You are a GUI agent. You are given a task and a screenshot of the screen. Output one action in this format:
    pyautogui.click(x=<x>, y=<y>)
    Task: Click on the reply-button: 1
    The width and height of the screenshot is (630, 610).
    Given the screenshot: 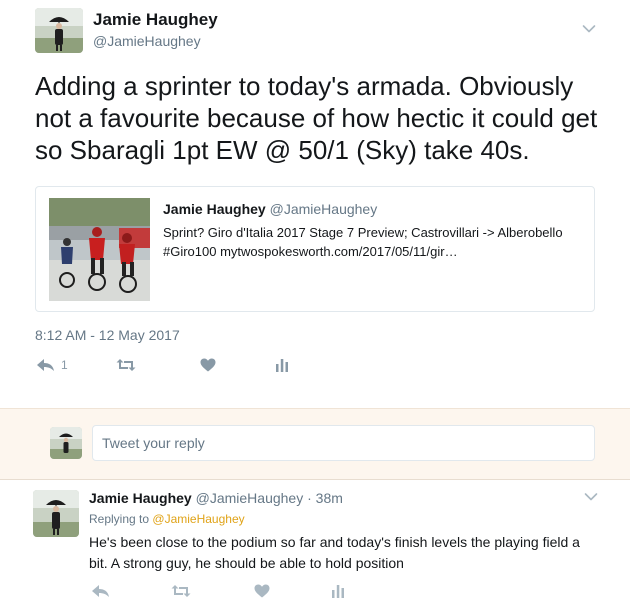 What is the action you would take?
    pyautogui.click(x=52, y=365)
    